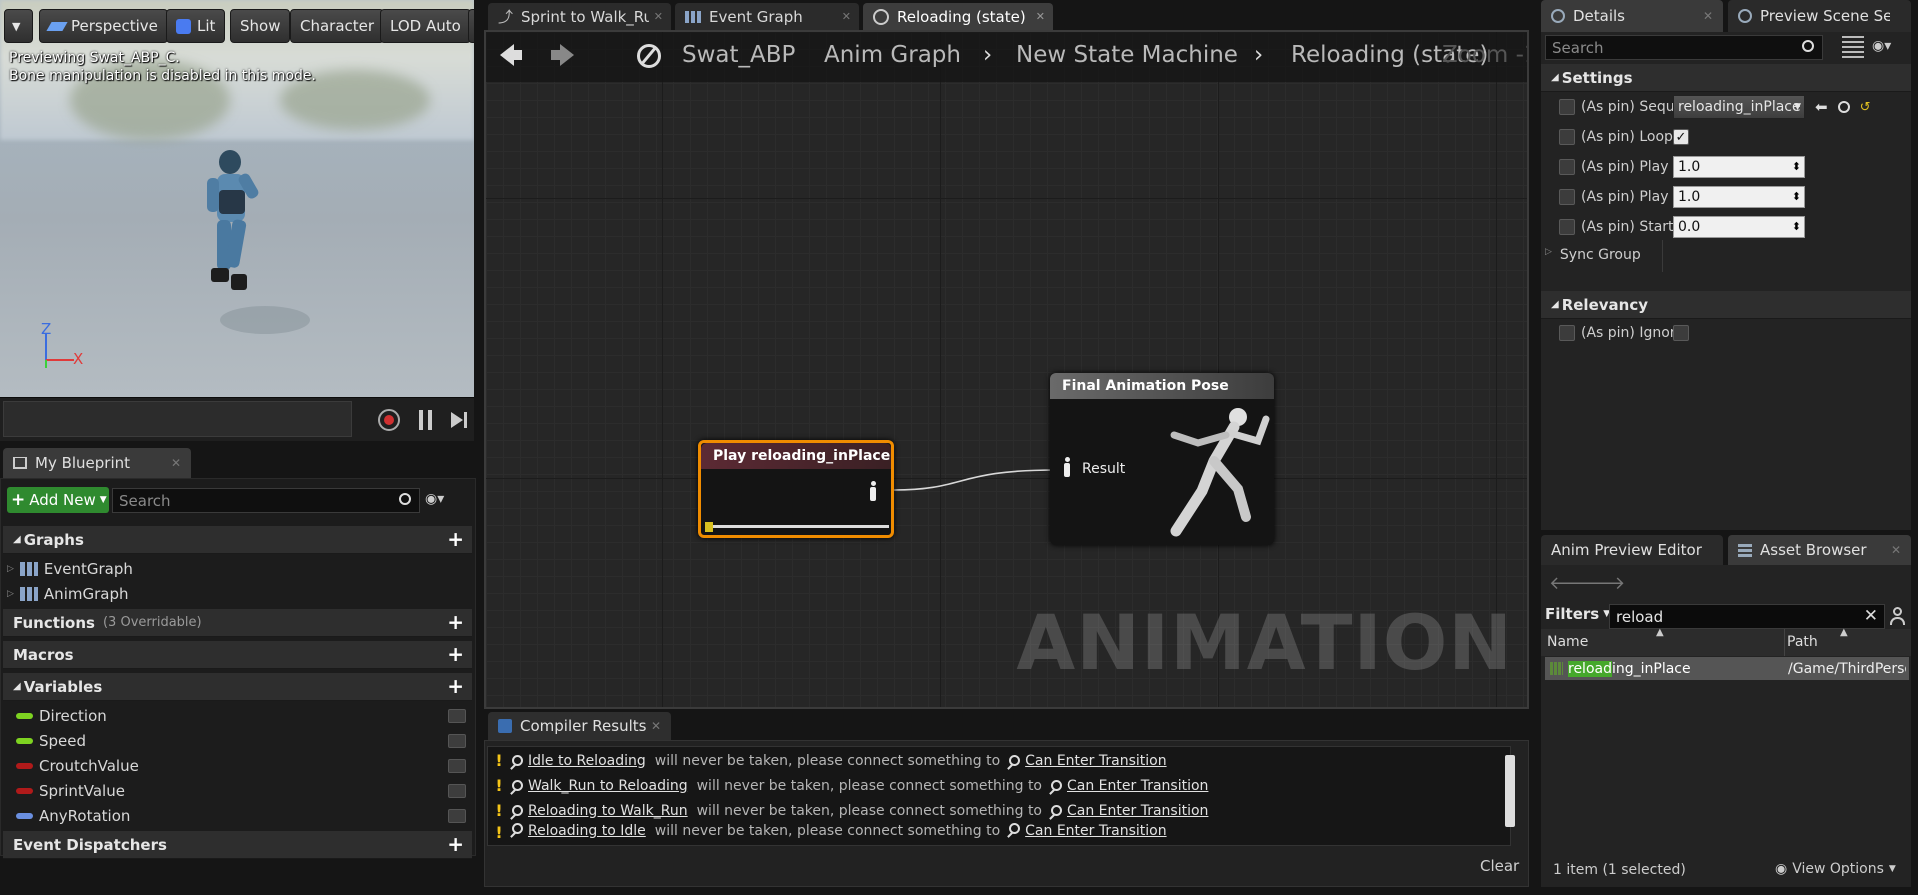 The image size is (1918, 895). What do you see at coordinates (1821, 107) in the screenshot?
I see `use-selected-arrow-icon: ⬅` at bounding box center [1821, 107].